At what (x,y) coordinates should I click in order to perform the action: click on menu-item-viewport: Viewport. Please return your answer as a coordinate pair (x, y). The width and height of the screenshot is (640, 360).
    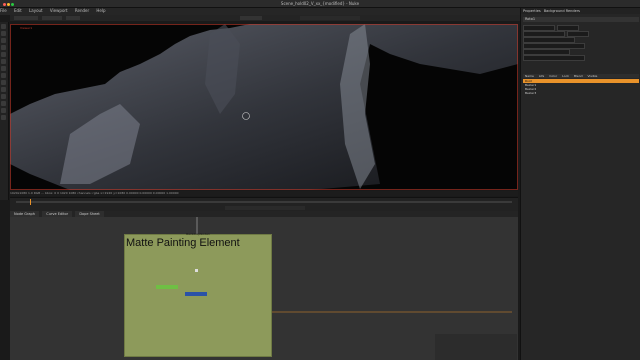
    Looking at the image, I should click on (59, 10).